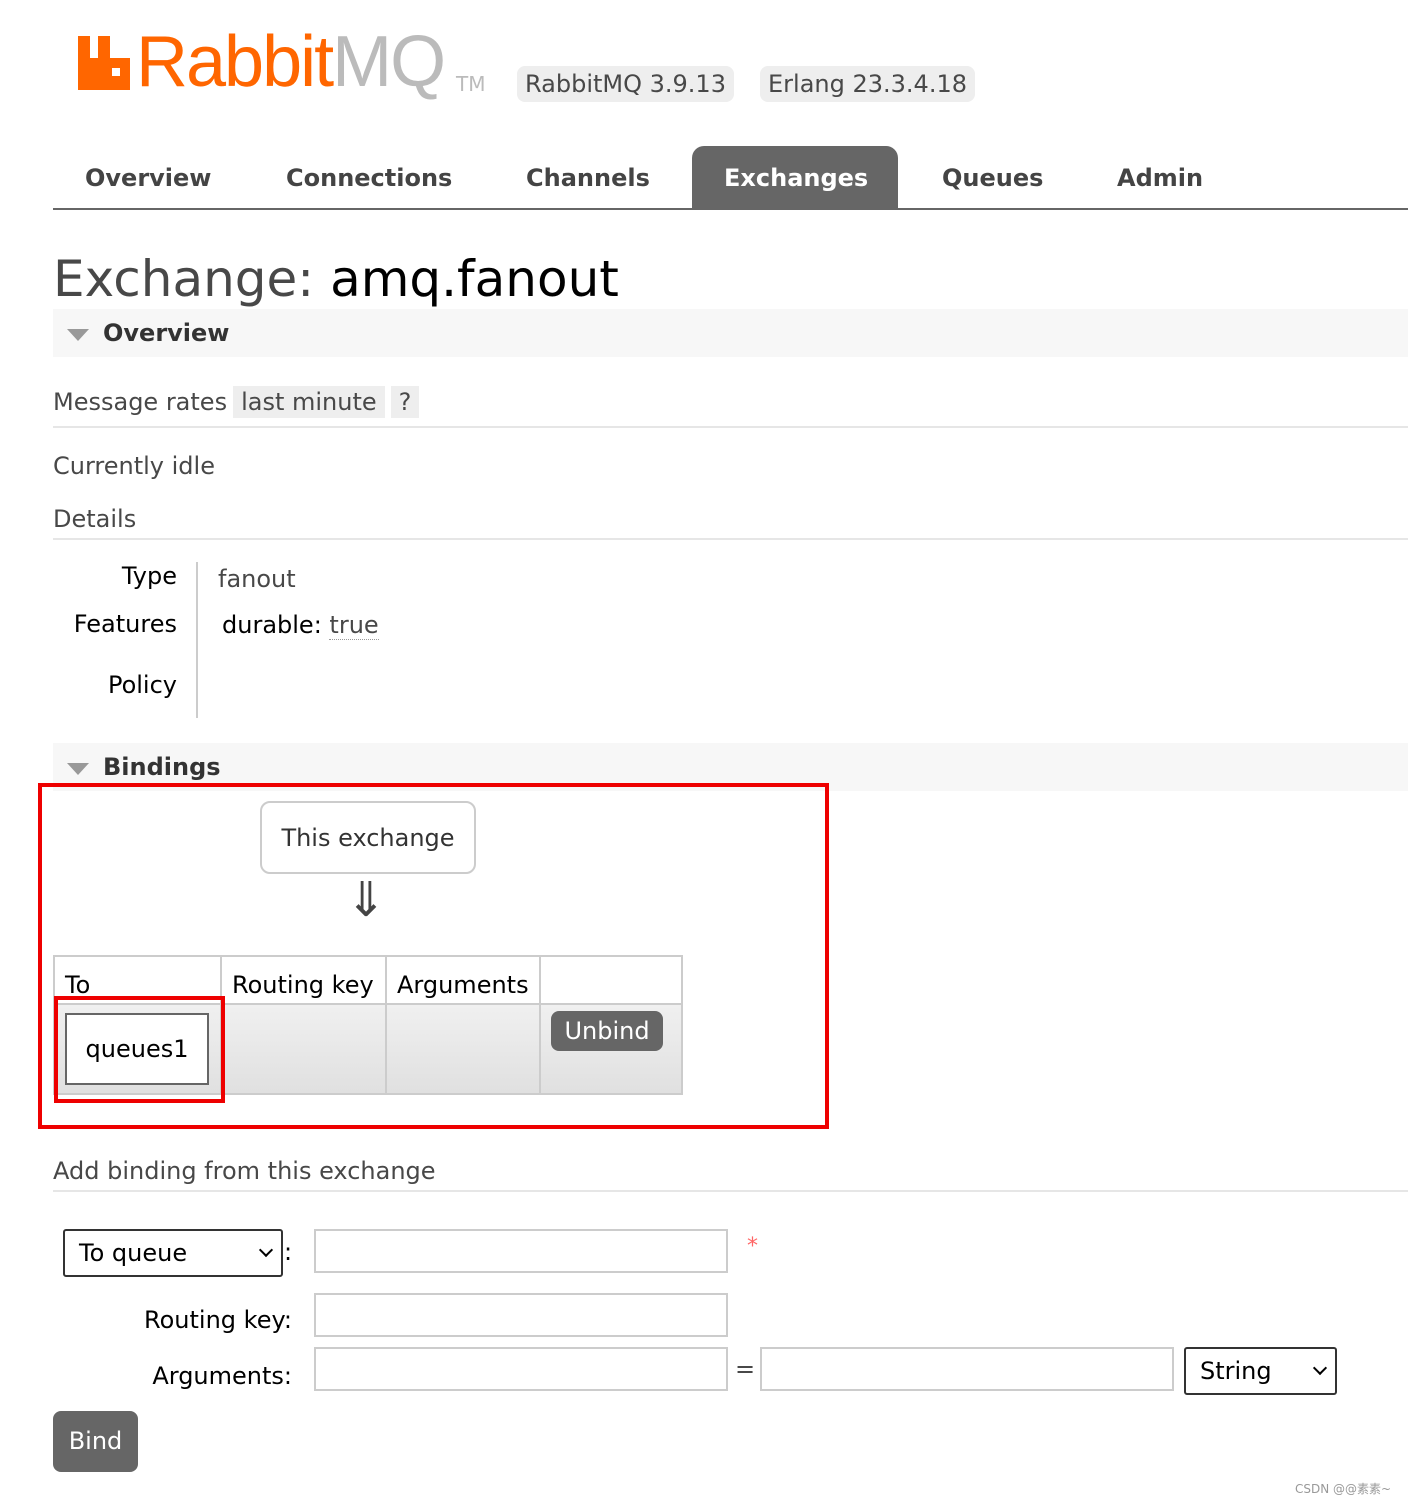  I want to click on queue-name-input, so click(521, 1251).